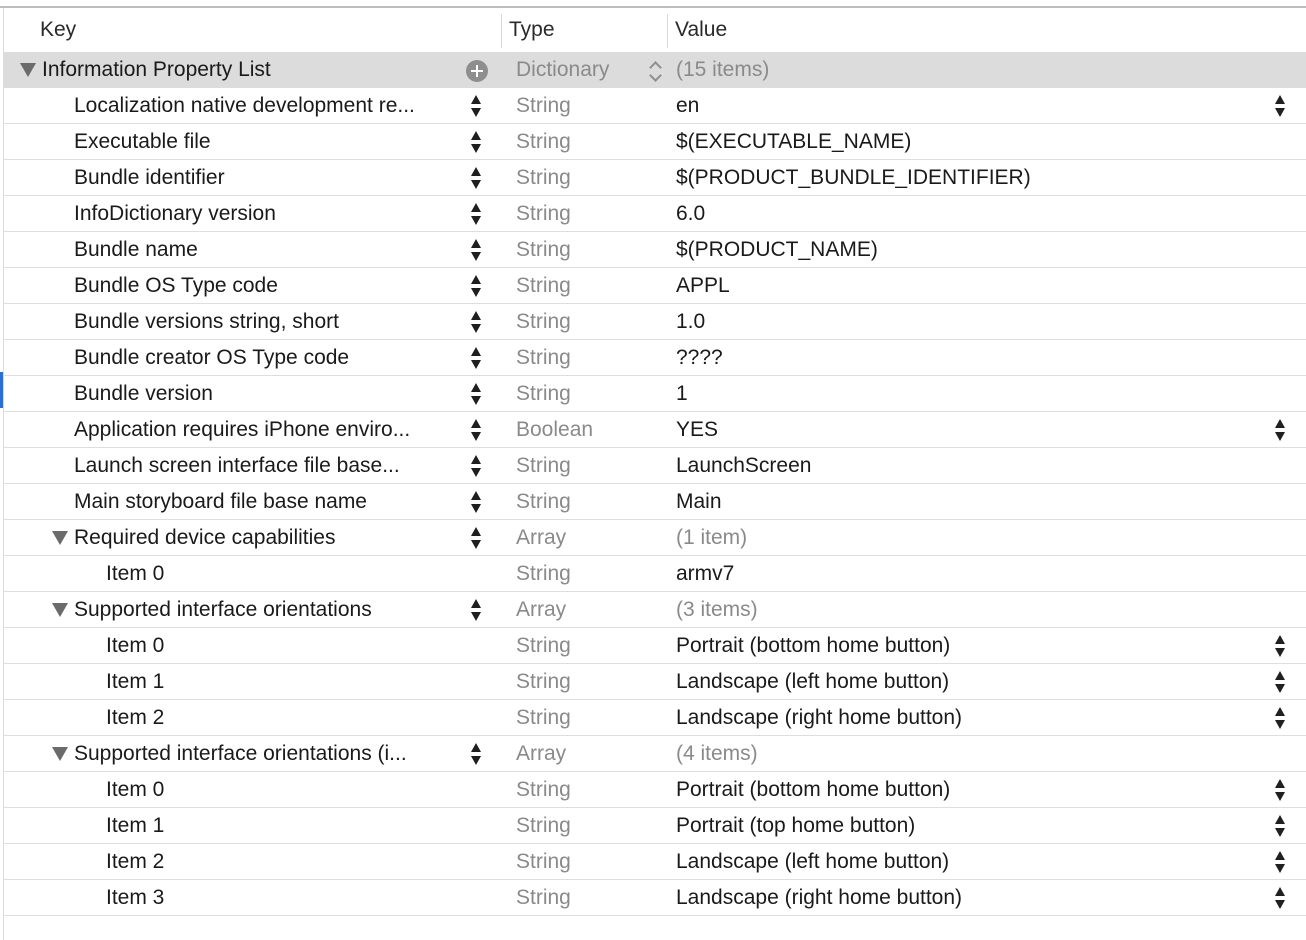 This screenshot has height=940, width=1306. Describe the element at coordinates (220, 502) in the screenshot. I see `property-key: Main storyboard file base name` at that location.